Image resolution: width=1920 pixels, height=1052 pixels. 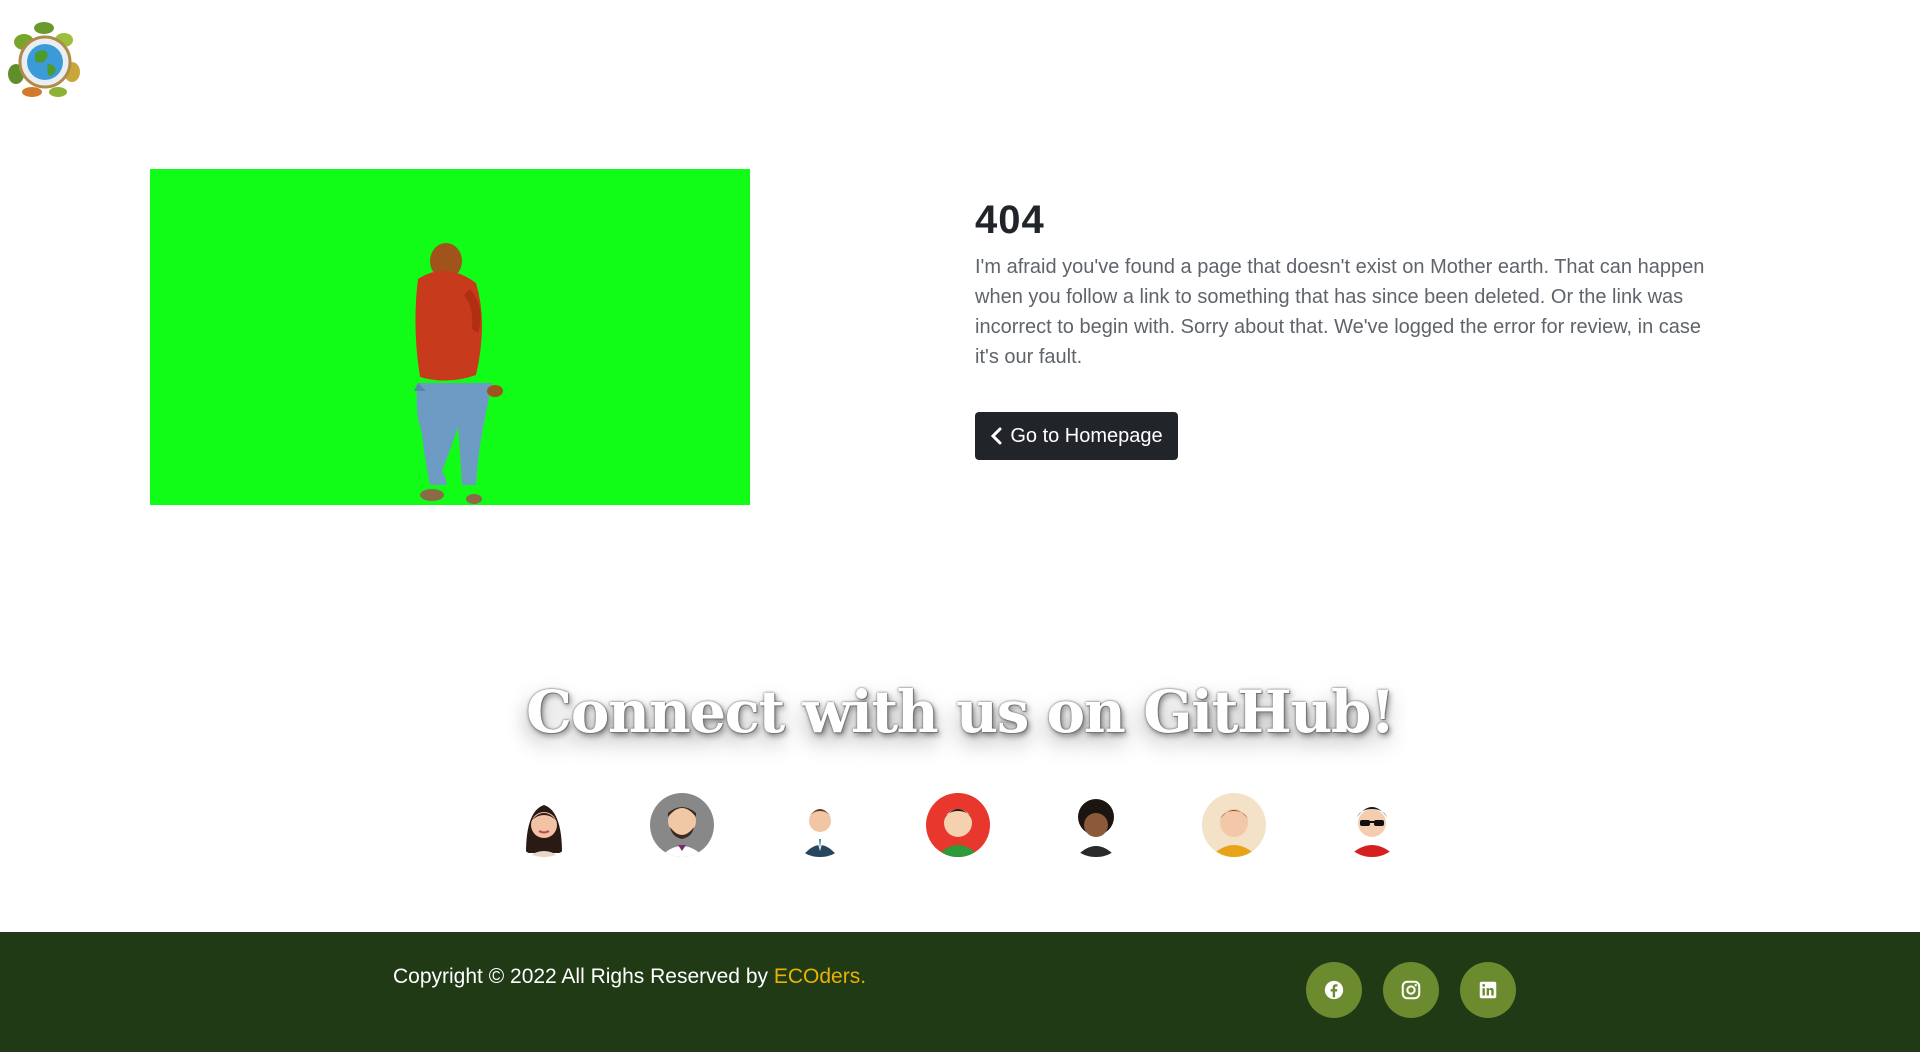 What do you see at coordinates (682, 832) in the screenshot?
I see `avatar-bearded-man-icon` at bounding box center [682, 832].